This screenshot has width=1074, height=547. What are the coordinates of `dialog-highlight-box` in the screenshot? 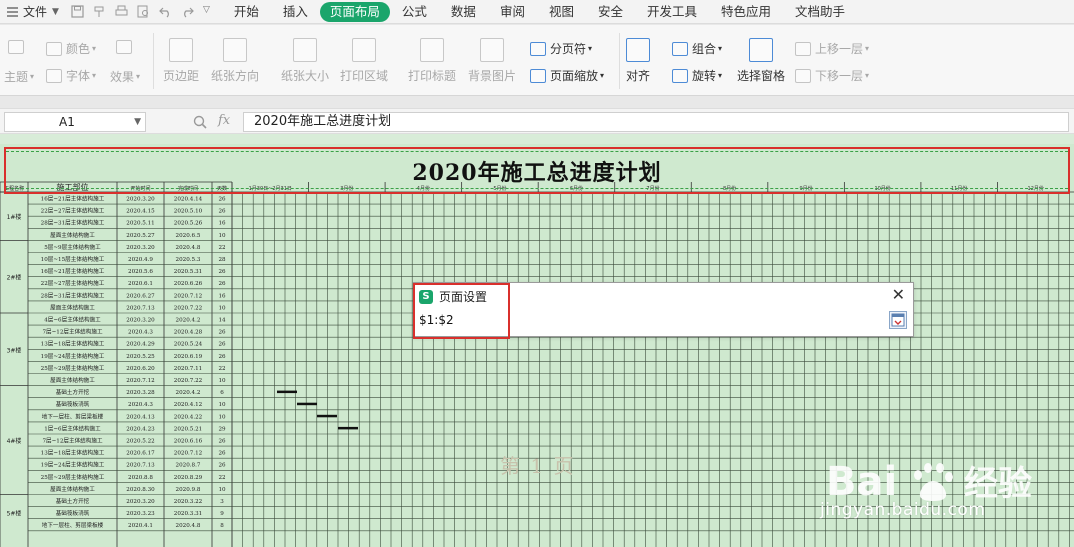 It's located at (461, 311).